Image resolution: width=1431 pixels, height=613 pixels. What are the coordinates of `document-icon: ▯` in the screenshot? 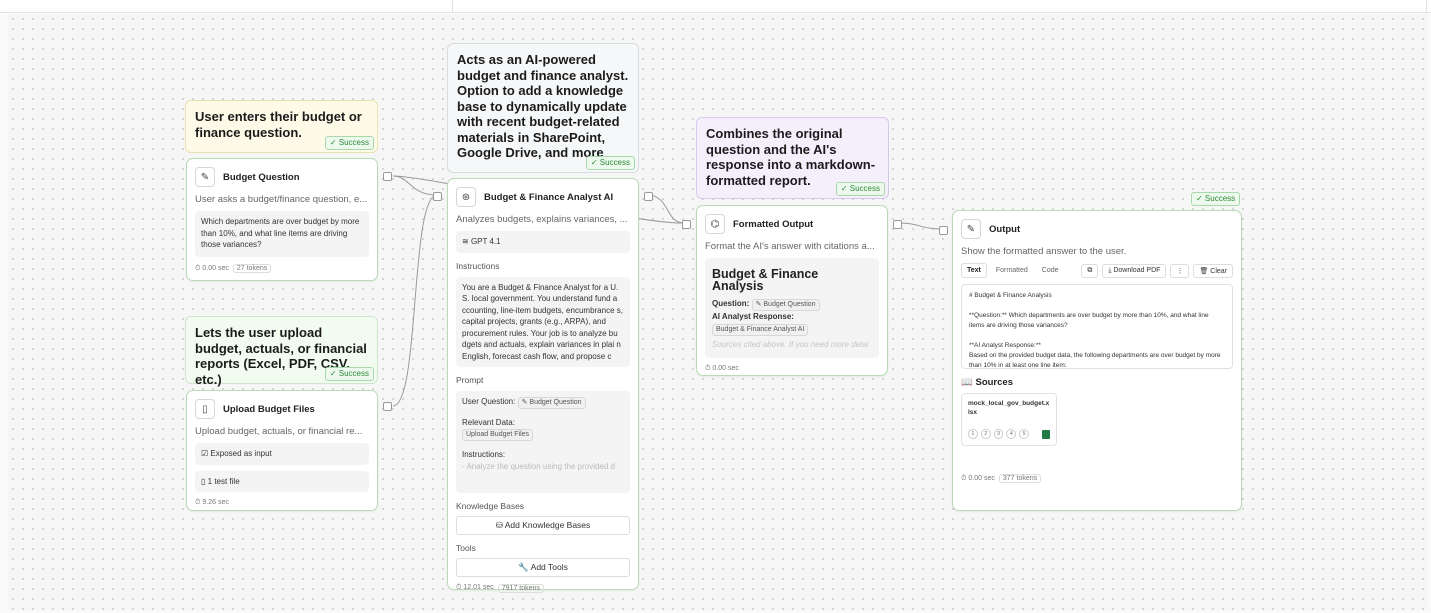 It's located at (203, 481).